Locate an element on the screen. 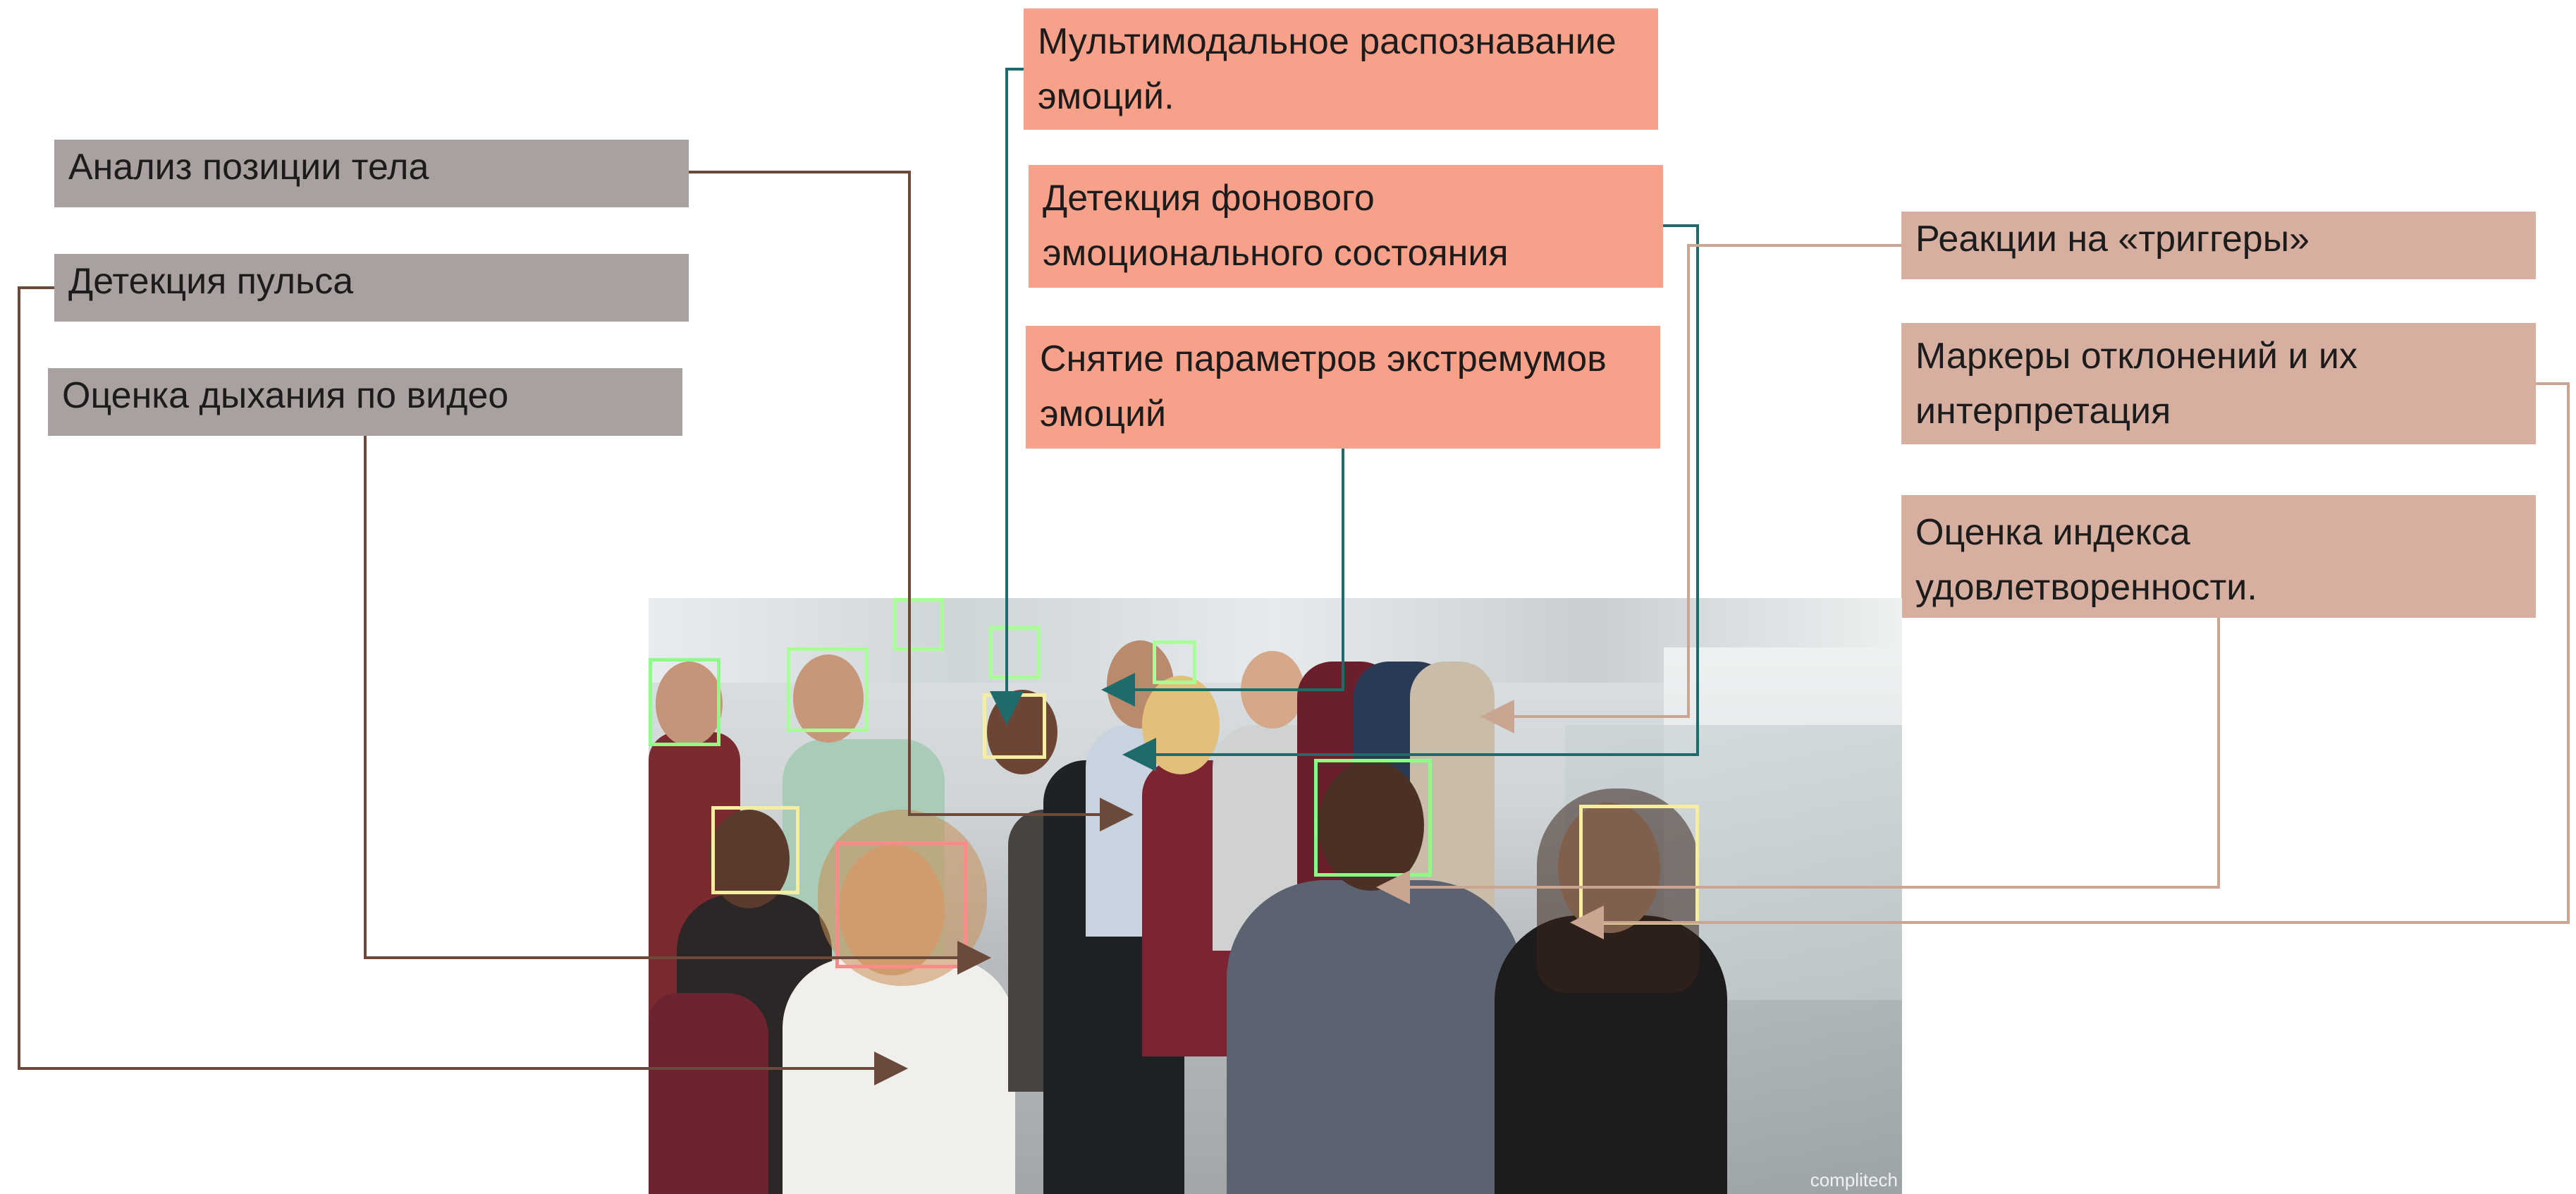  connector-extremes is located at coordinates (1222, 578).